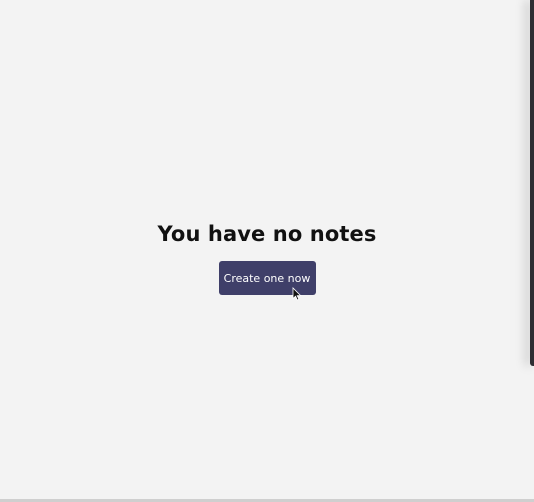 This screenshot has height=502, width=534. I want to click on window-right-edge, so click(532, 183).